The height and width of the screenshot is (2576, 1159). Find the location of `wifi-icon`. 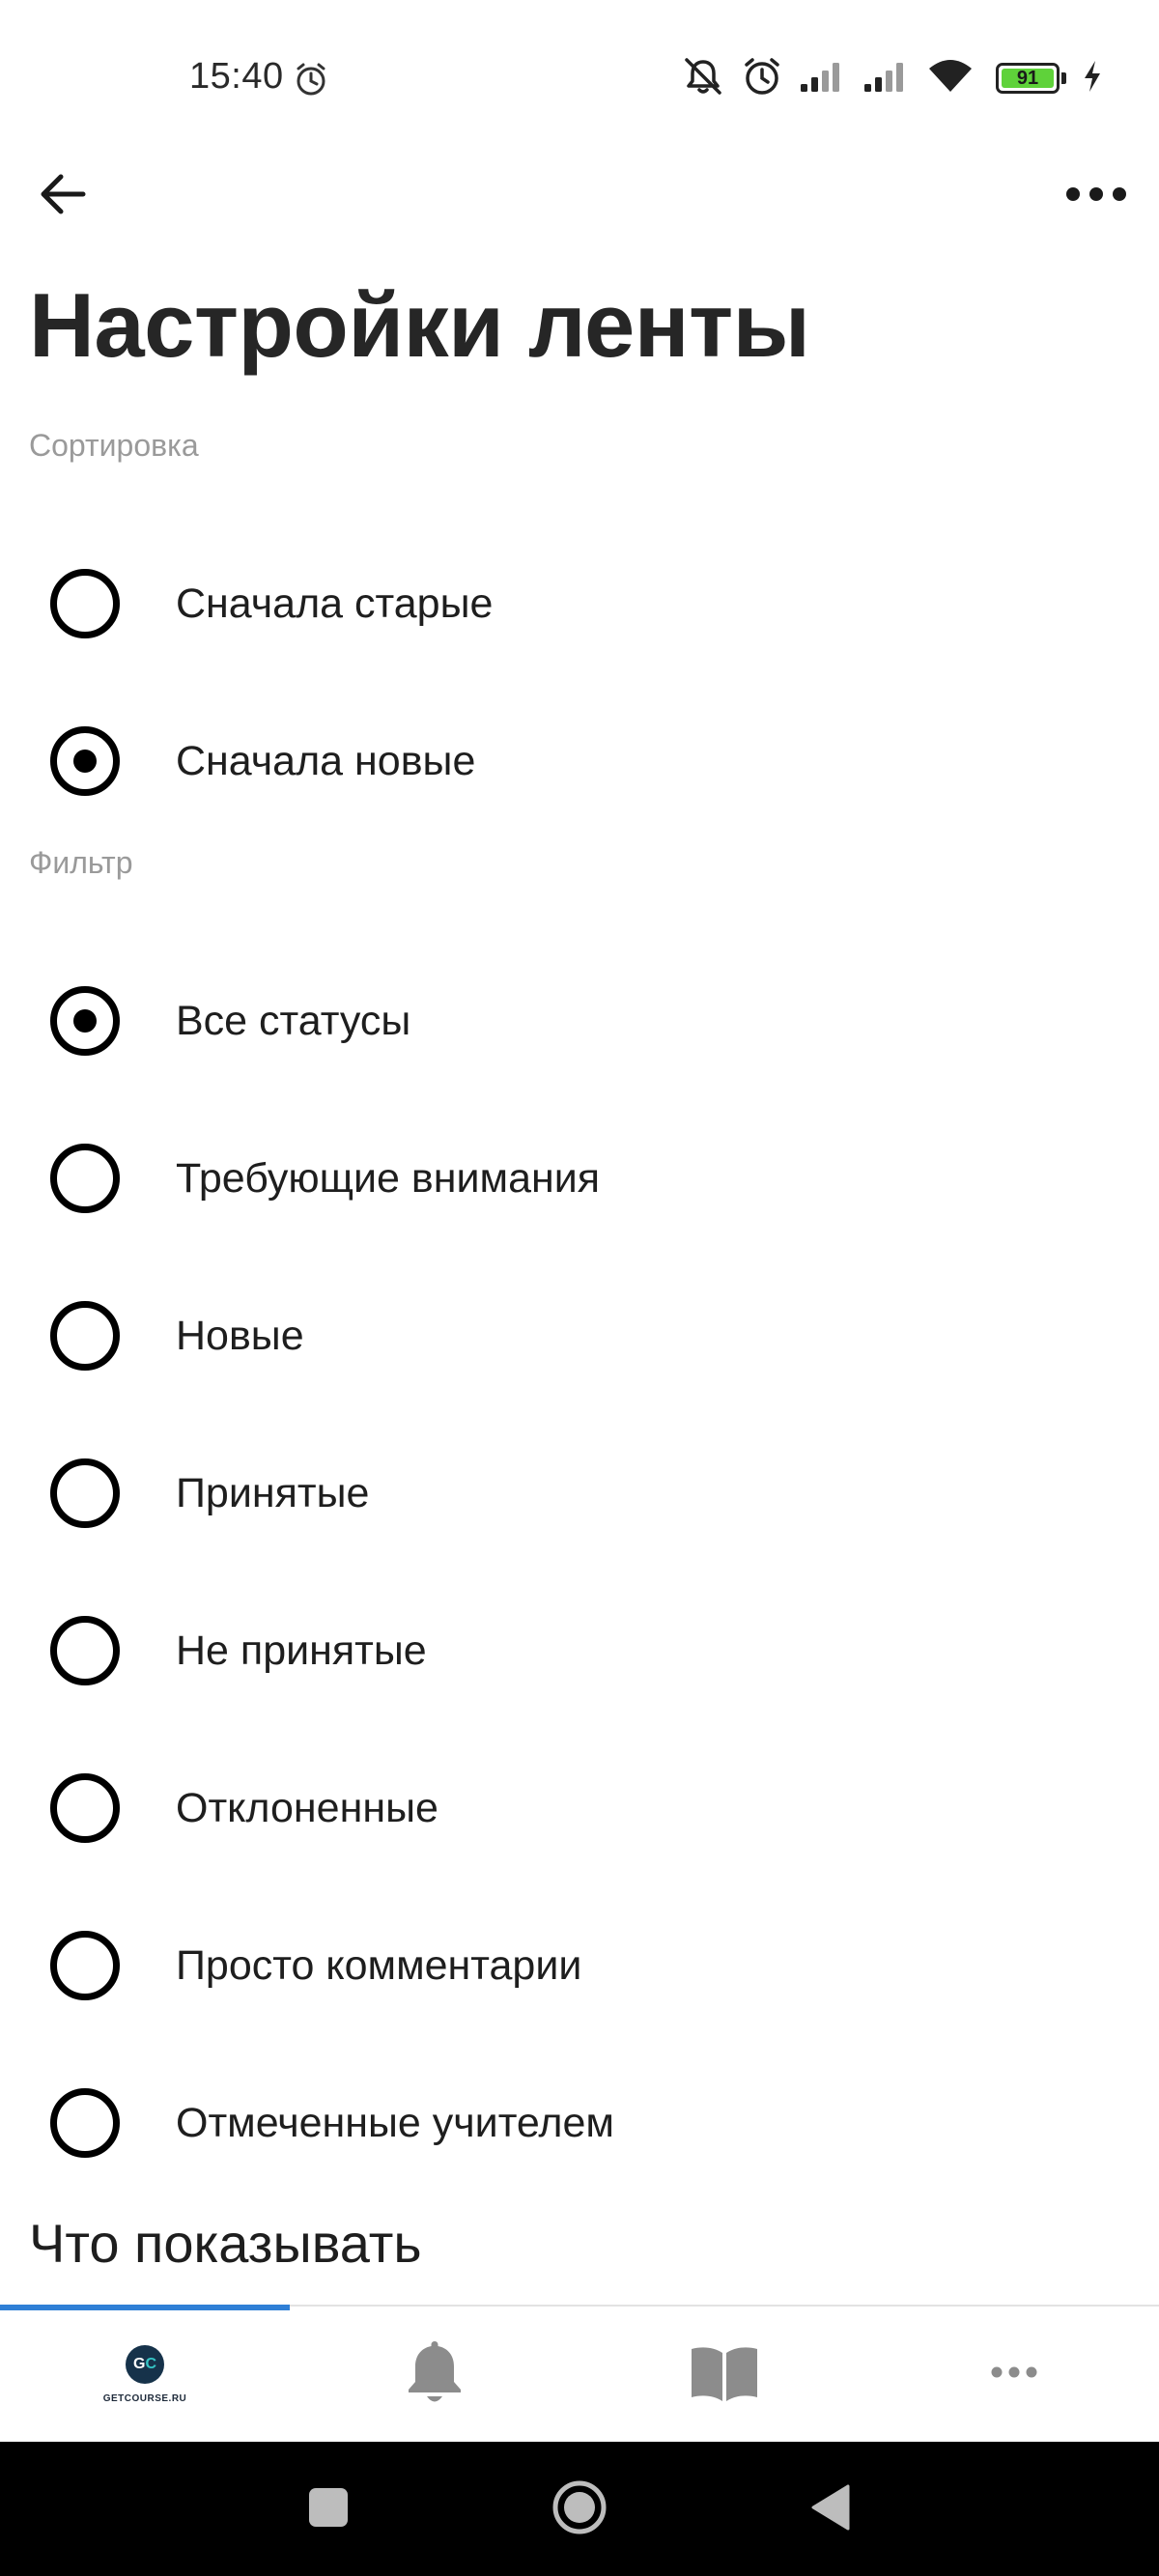

wifi-icon is located at coordinates (950, 78).